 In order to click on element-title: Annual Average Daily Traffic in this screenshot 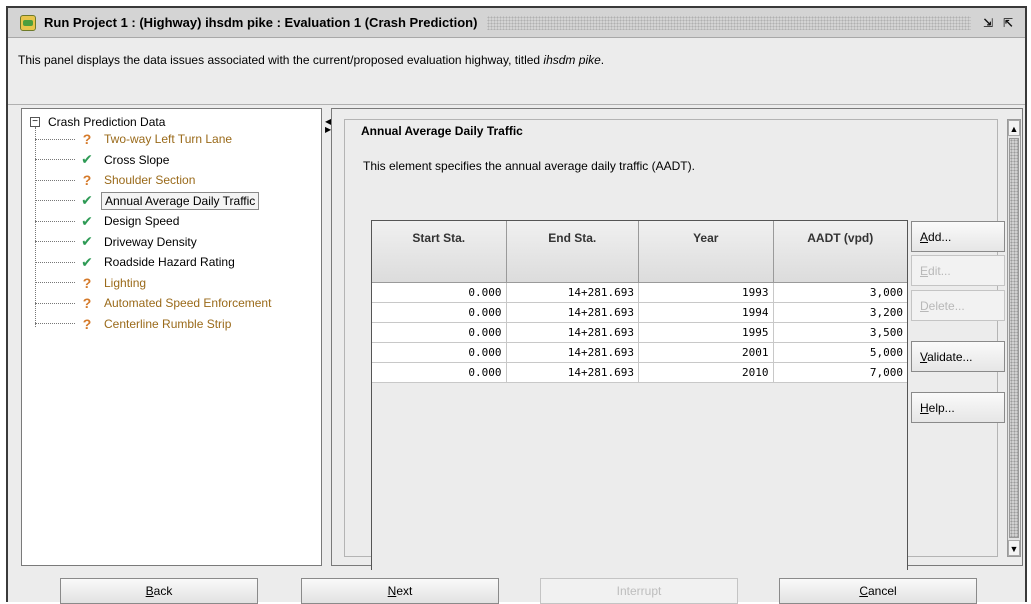, I will do `click(442, 131)`.